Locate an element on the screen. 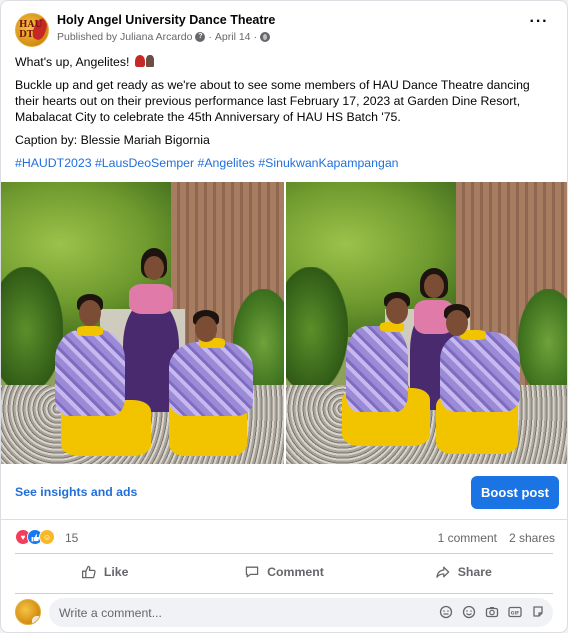  engagement-counts: 1 comment 2 shares is located at coordinates (496, 538).